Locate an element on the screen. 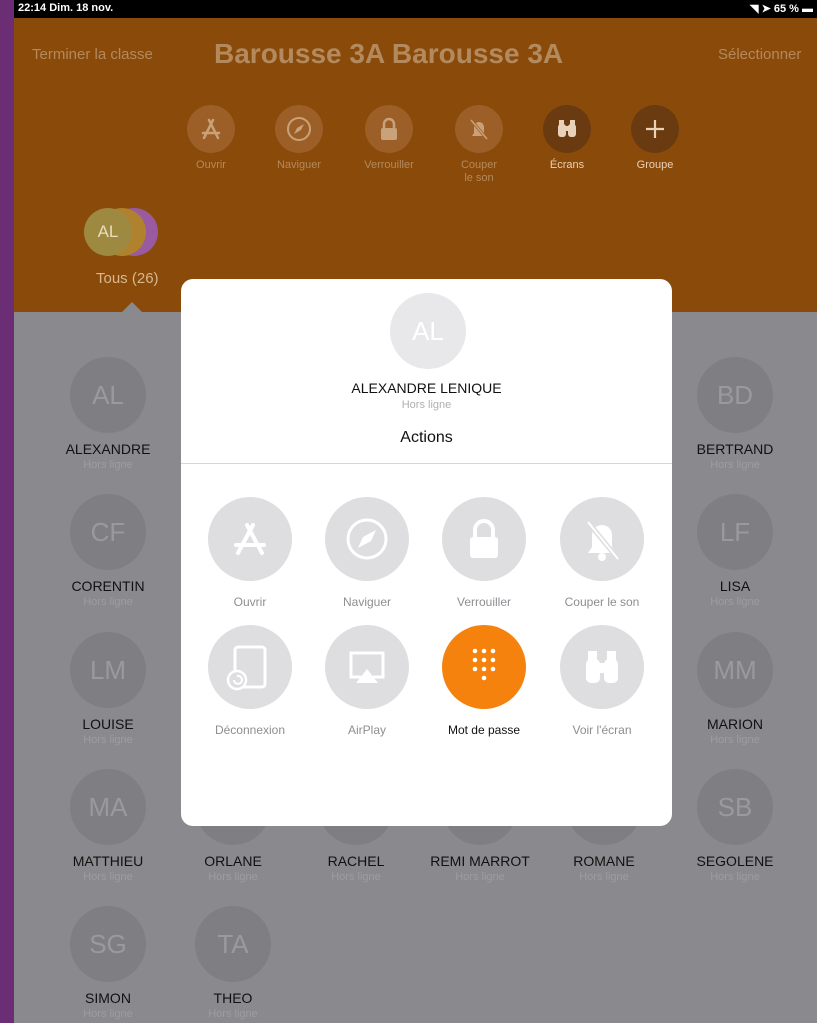 The height and width of the screenshot is (1023, 817). student-tile: SG SIMON Hors ligne is located at coordinates (108, 963).